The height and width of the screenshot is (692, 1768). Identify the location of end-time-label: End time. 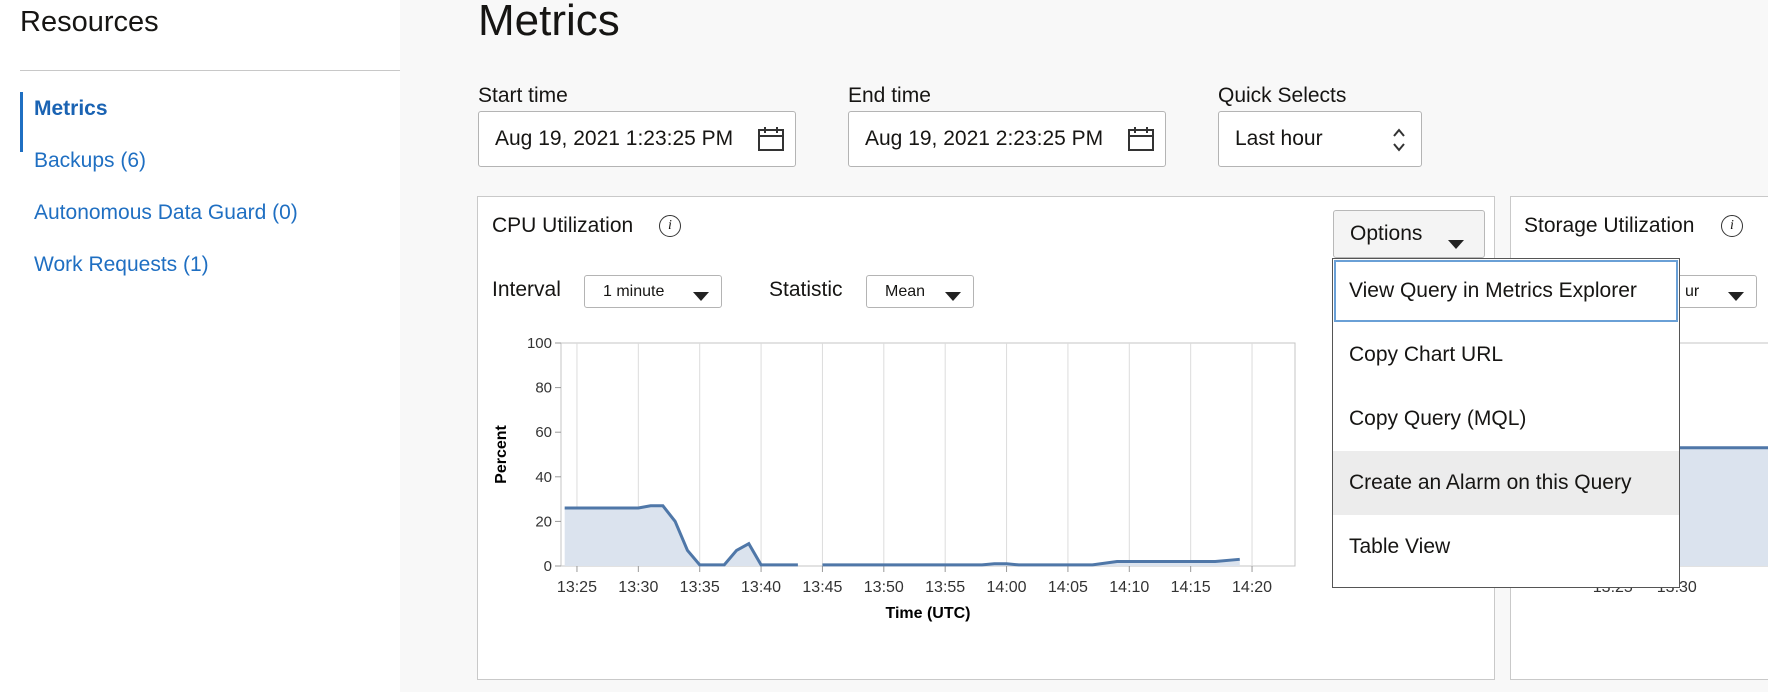
(889, 95).